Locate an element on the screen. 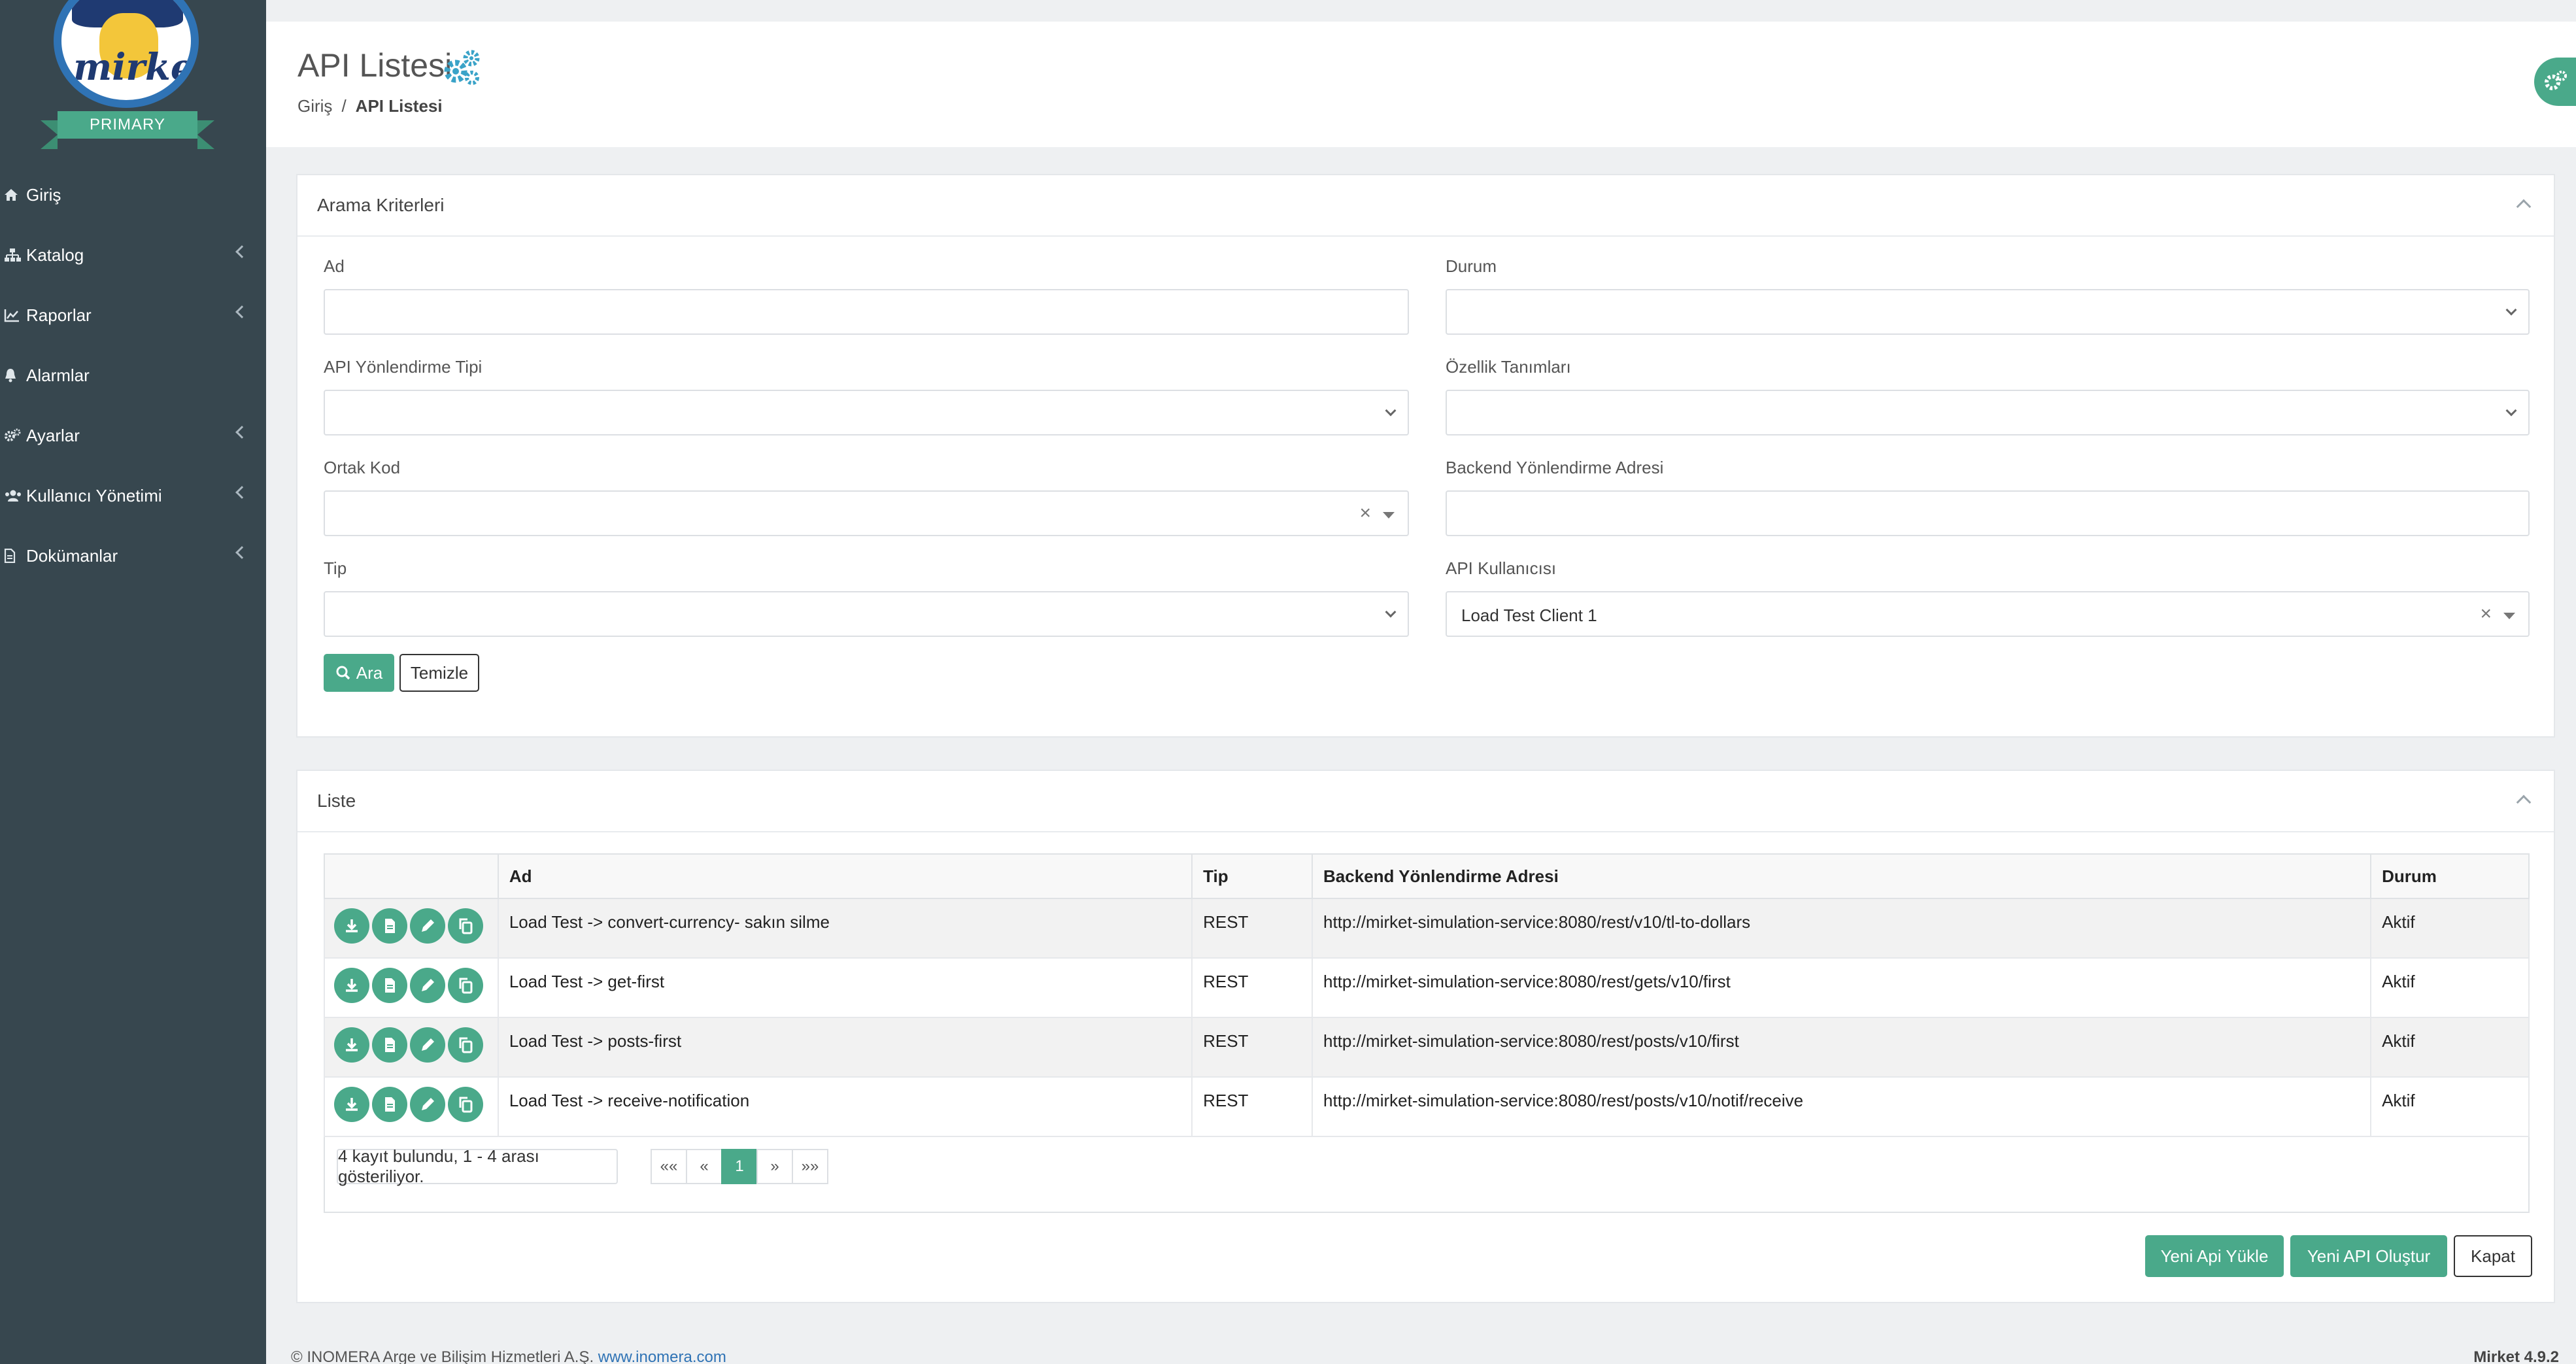 Image resolution: width=2576 pixels, height=1364 pixels. column-header-ad: Ad is located at coordinates (845, 876).